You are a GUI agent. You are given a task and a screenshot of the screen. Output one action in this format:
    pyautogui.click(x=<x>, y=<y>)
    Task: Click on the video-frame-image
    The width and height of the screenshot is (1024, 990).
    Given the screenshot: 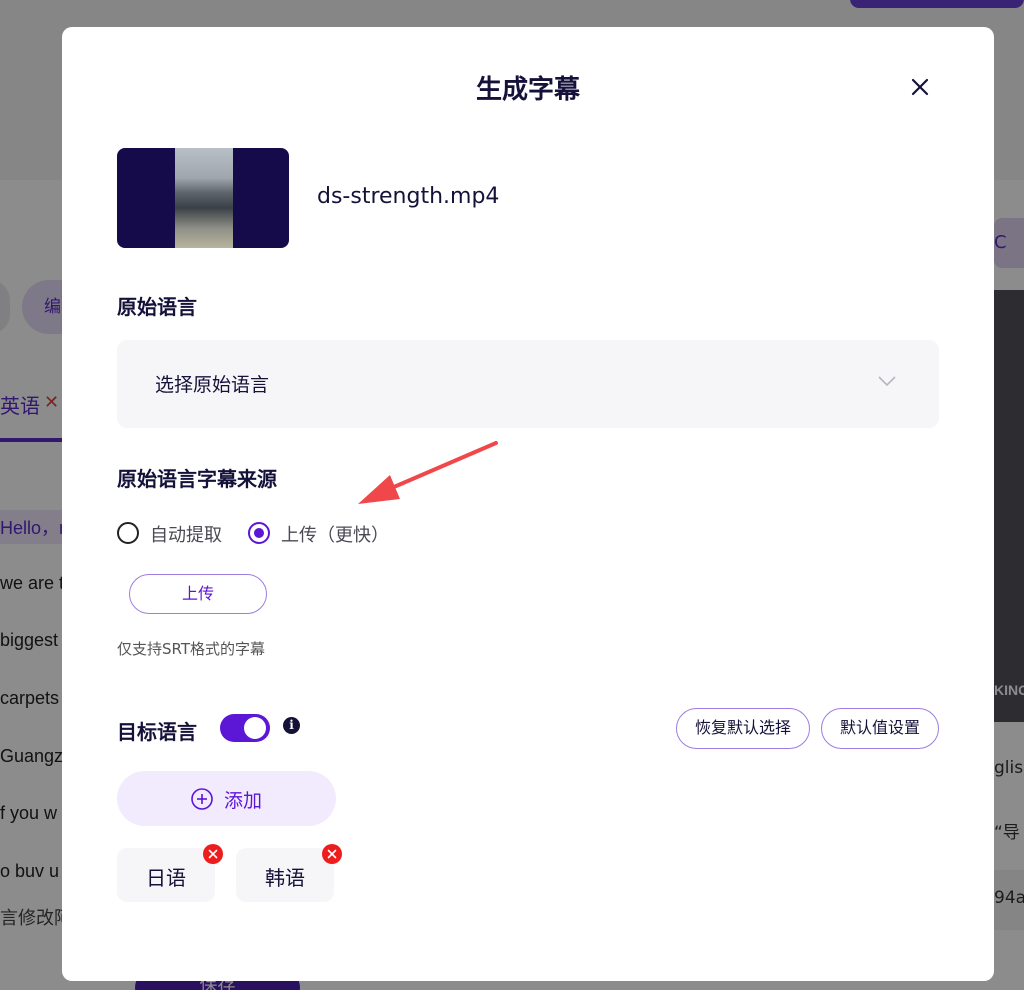 What is the action you would take?
    pyautogui.click(x=204, y=198)
    